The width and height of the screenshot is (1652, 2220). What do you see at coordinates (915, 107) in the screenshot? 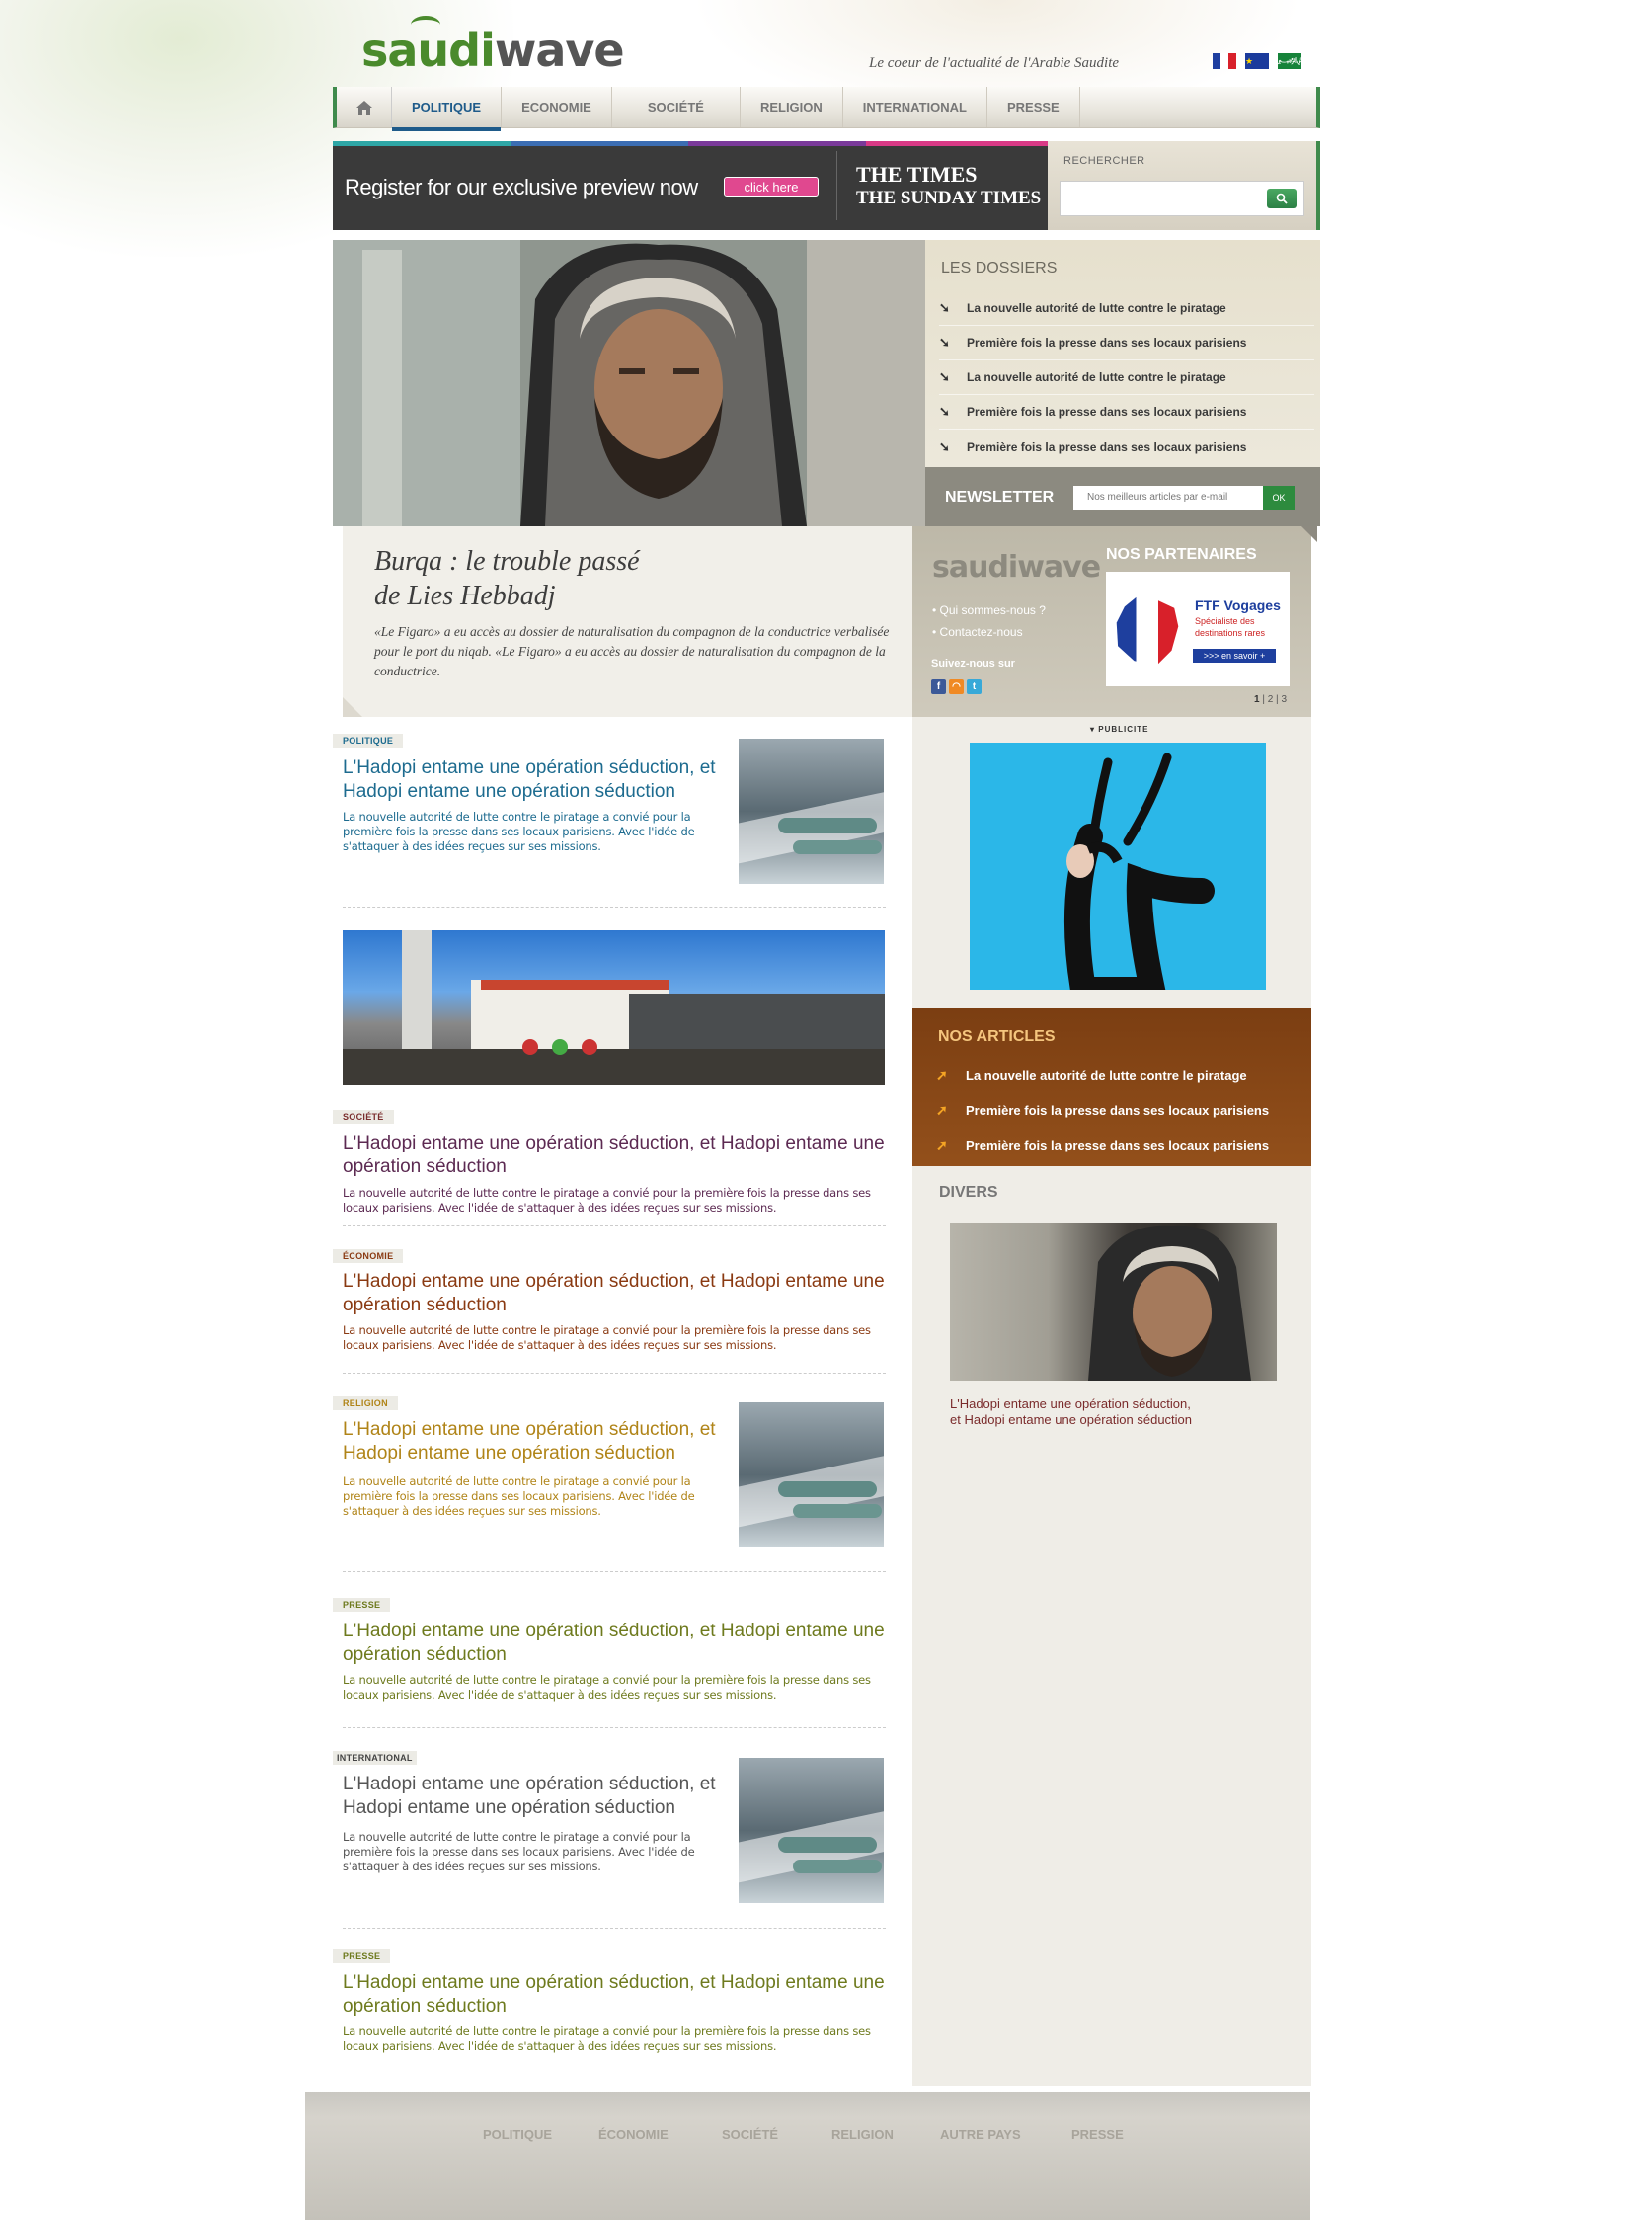
I see `nav-item-international: INTERNATIONAL` at bounding box center [915, 107].